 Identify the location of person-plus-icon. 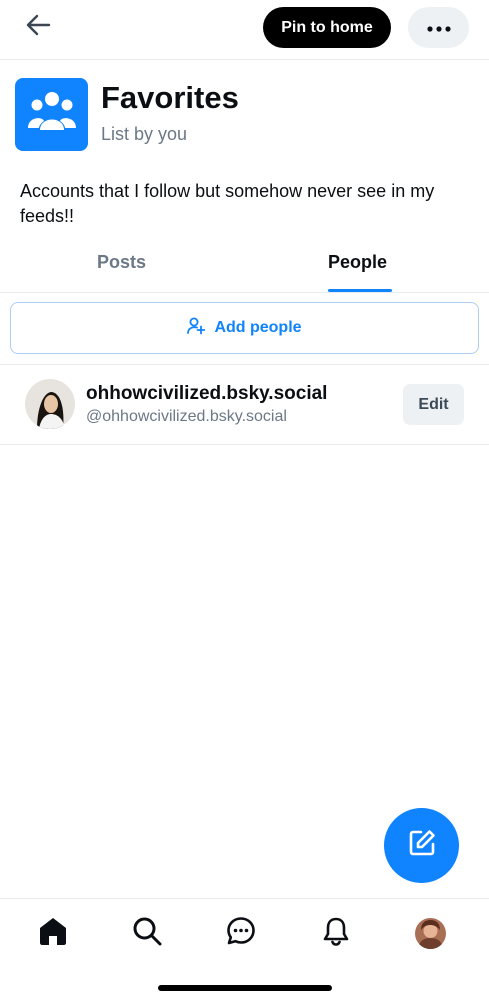
(196, 328).